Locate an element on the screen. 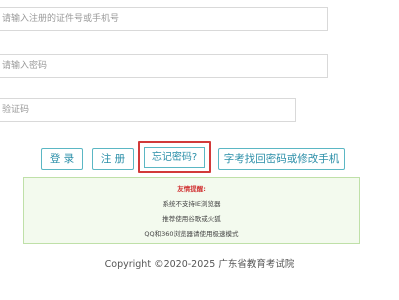 The width and height of the screenshot is (399, 300). login-button: 登 录 is located at coordinates (62, 159).